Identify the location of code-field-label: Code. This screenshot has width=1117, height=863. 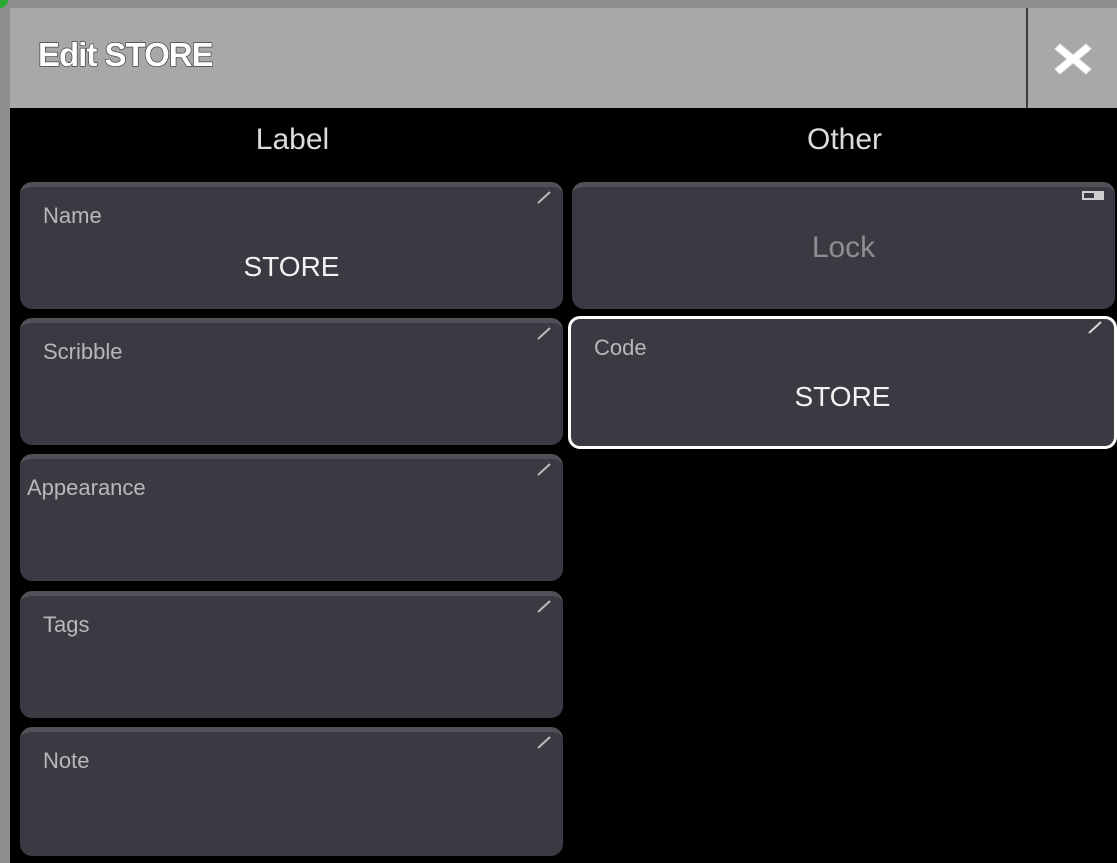
(620, 347).